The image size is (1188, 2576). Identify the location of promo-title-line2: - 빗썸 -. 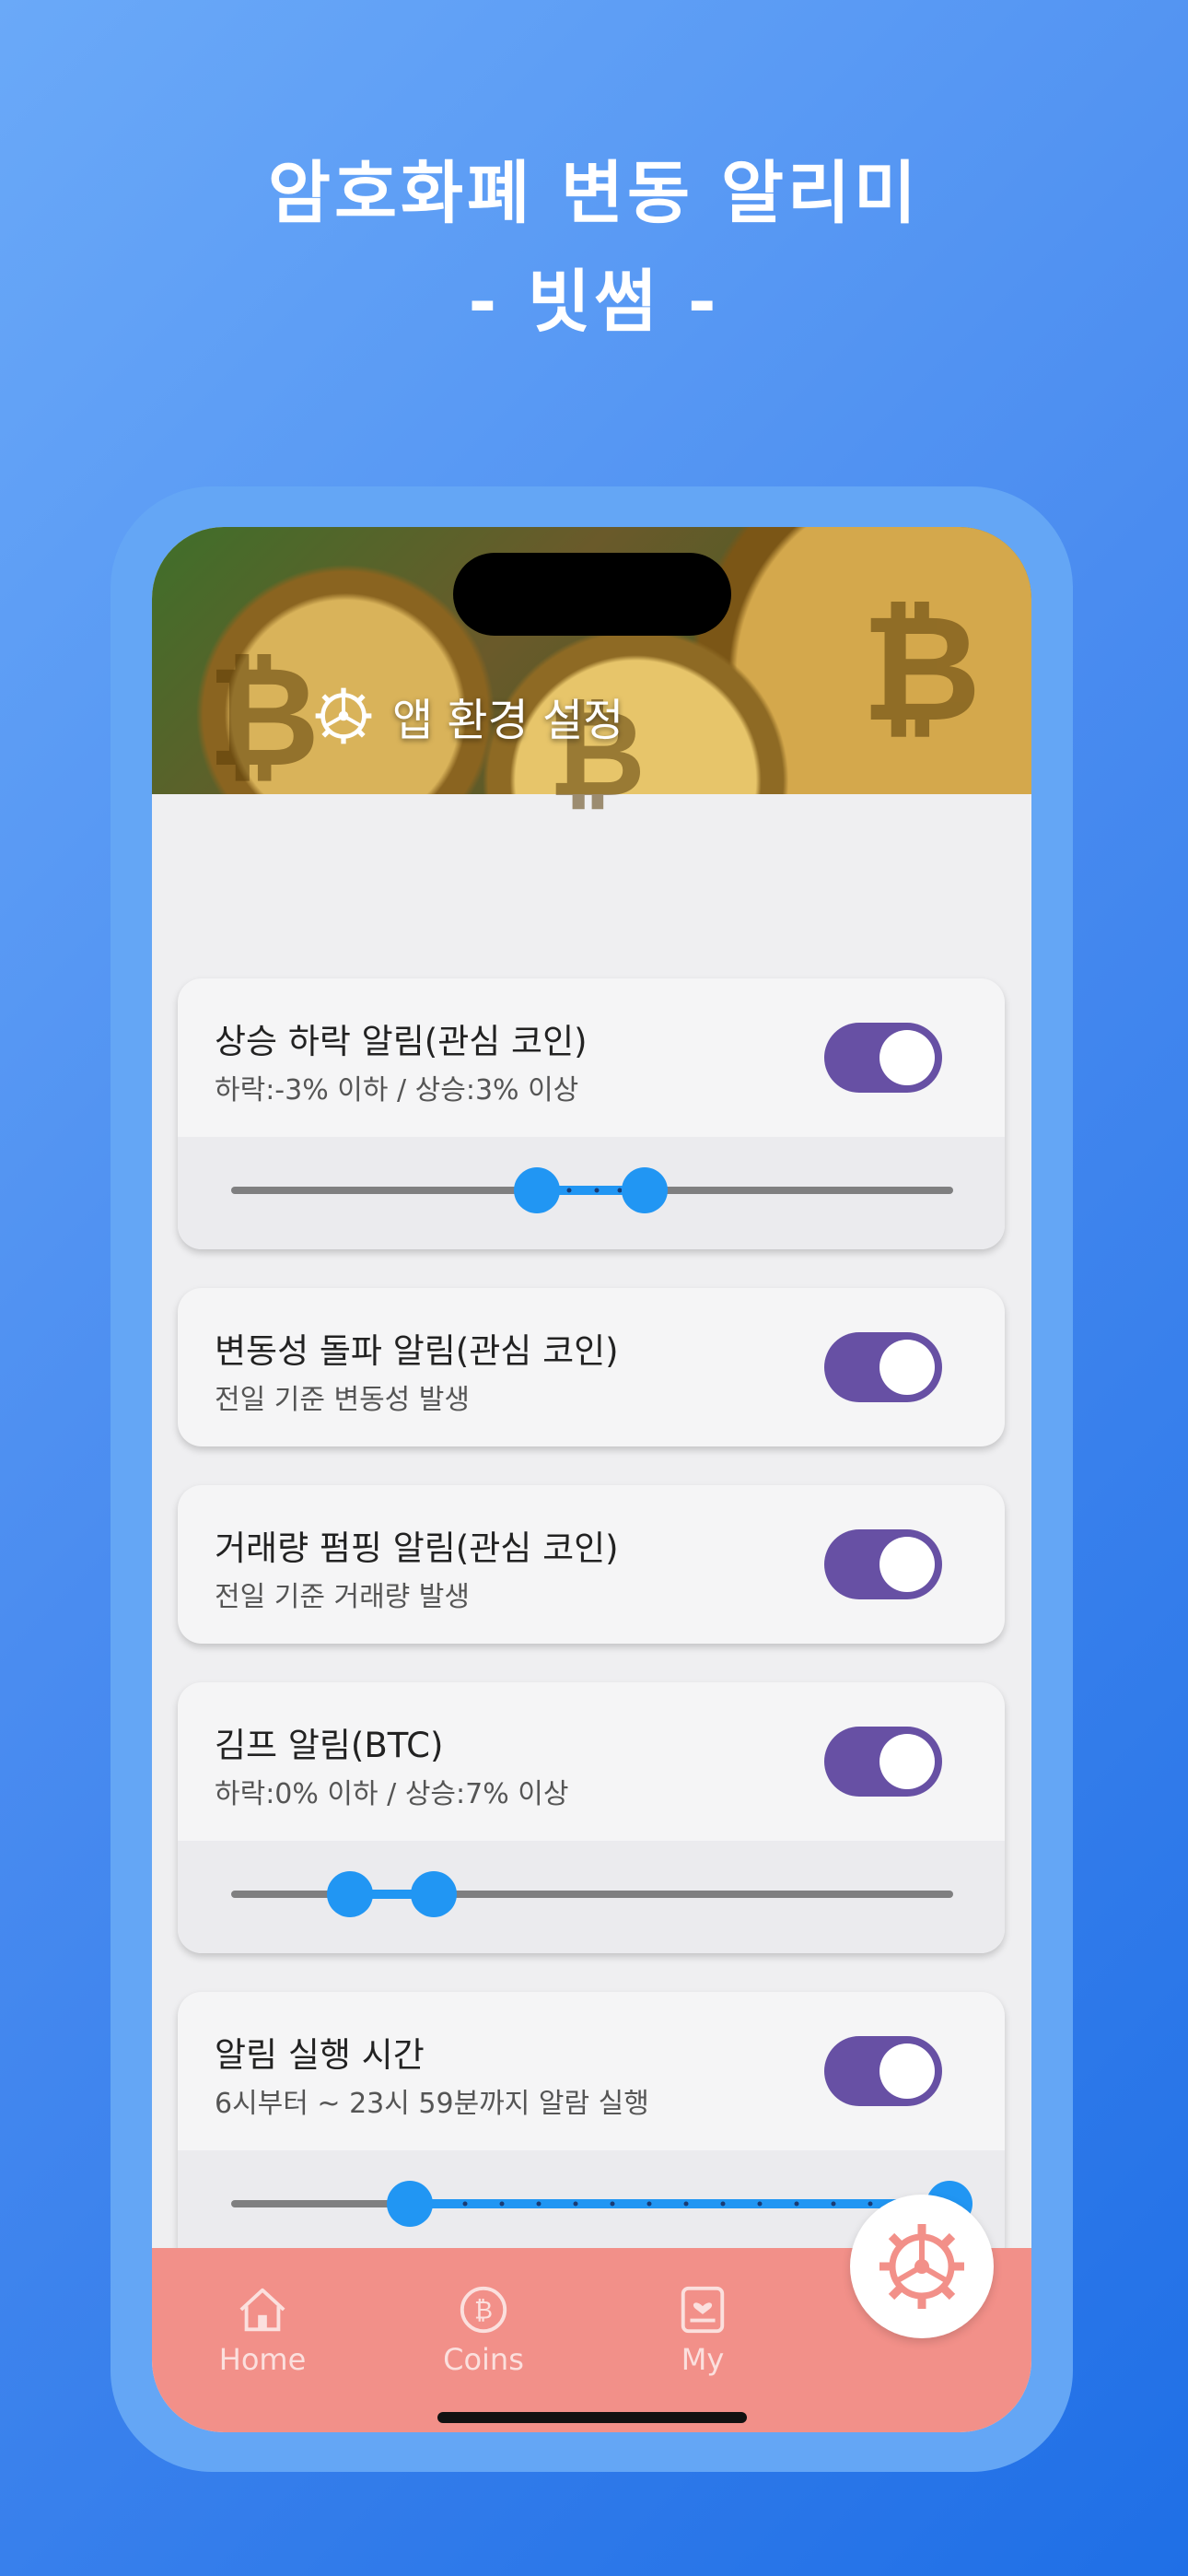
(594, 302).